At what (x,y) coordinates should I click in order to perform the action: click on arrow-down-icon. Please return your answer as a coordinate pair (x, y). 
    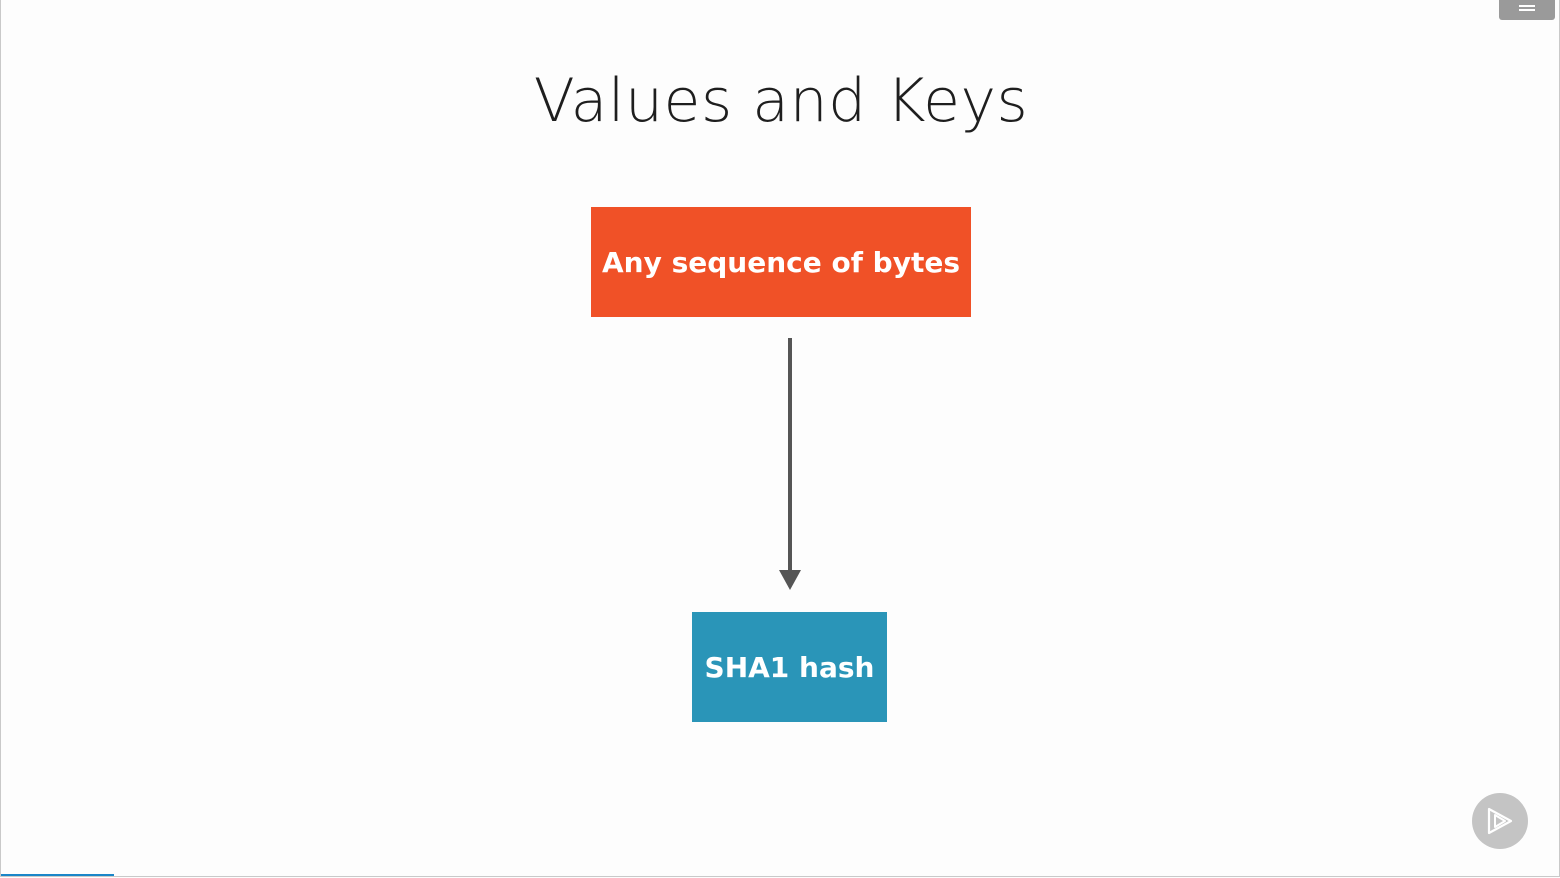
    Looking at the image, I should click on (790, 464).